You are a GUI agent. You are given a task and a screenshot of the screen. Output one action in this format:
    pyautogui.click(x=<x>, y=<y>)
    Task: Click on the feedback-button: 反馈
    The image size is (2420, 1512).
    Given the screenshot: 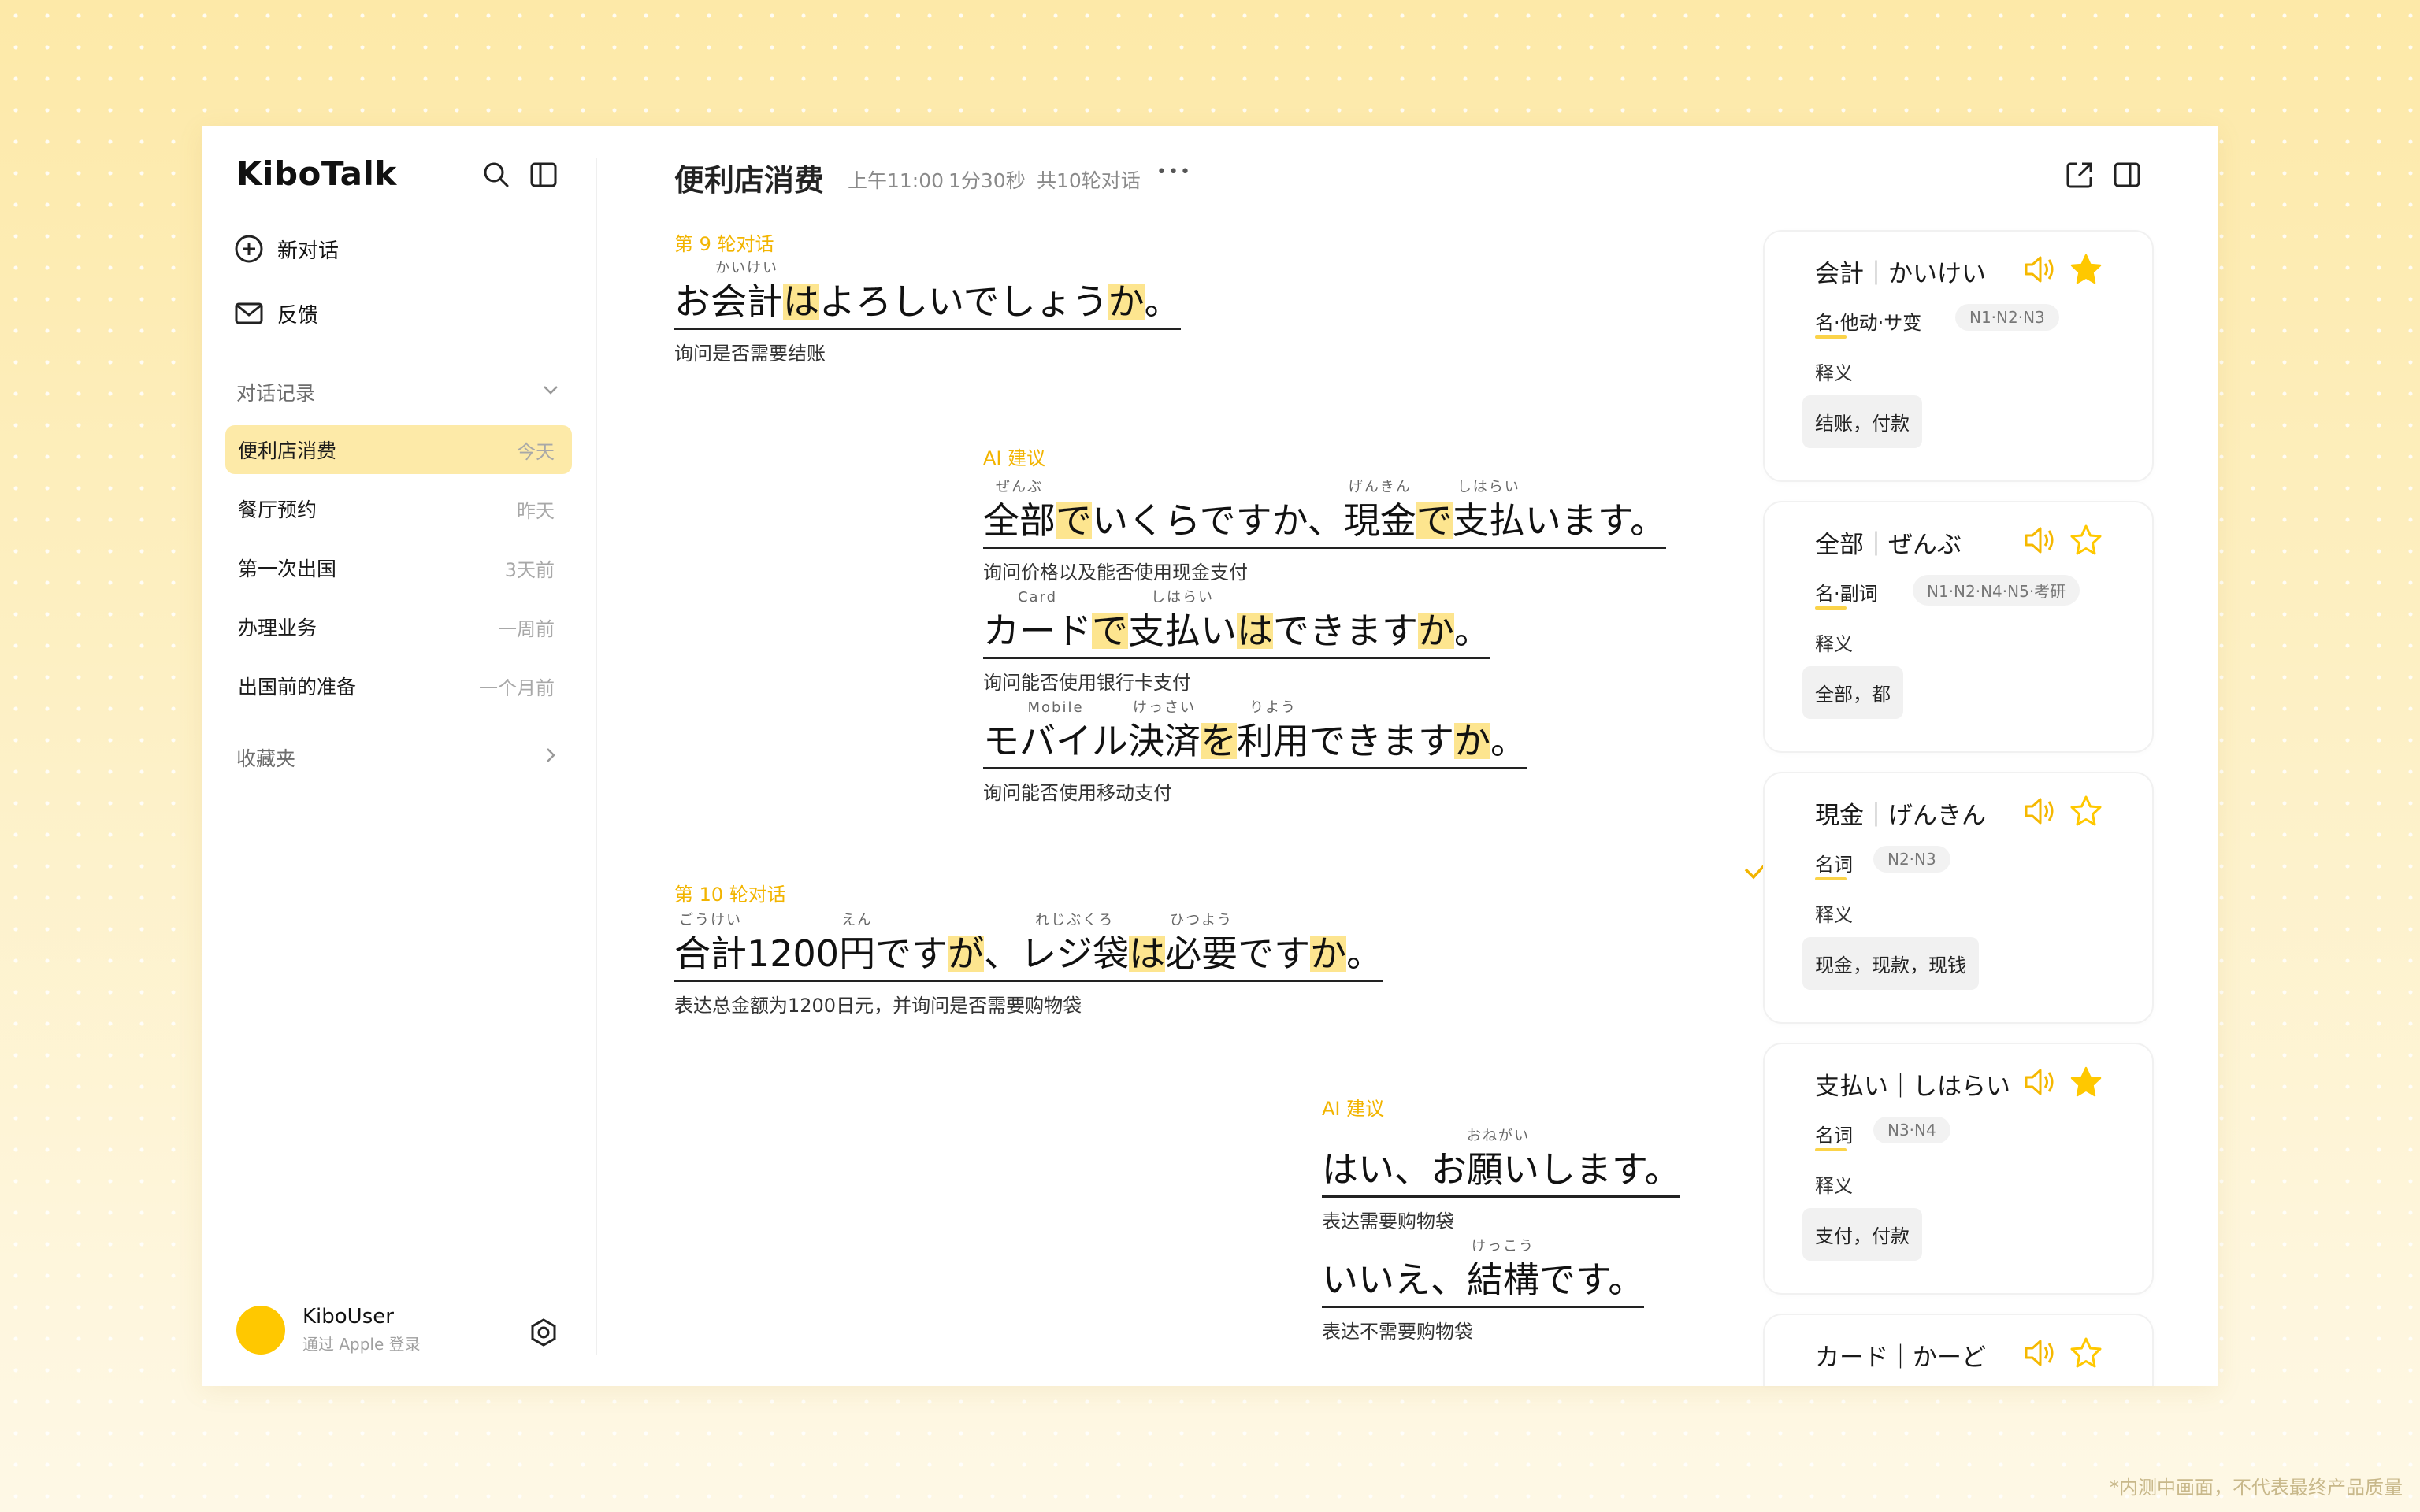 What is the action you would take?
    pyautogui.click(x=275, y=313)
    